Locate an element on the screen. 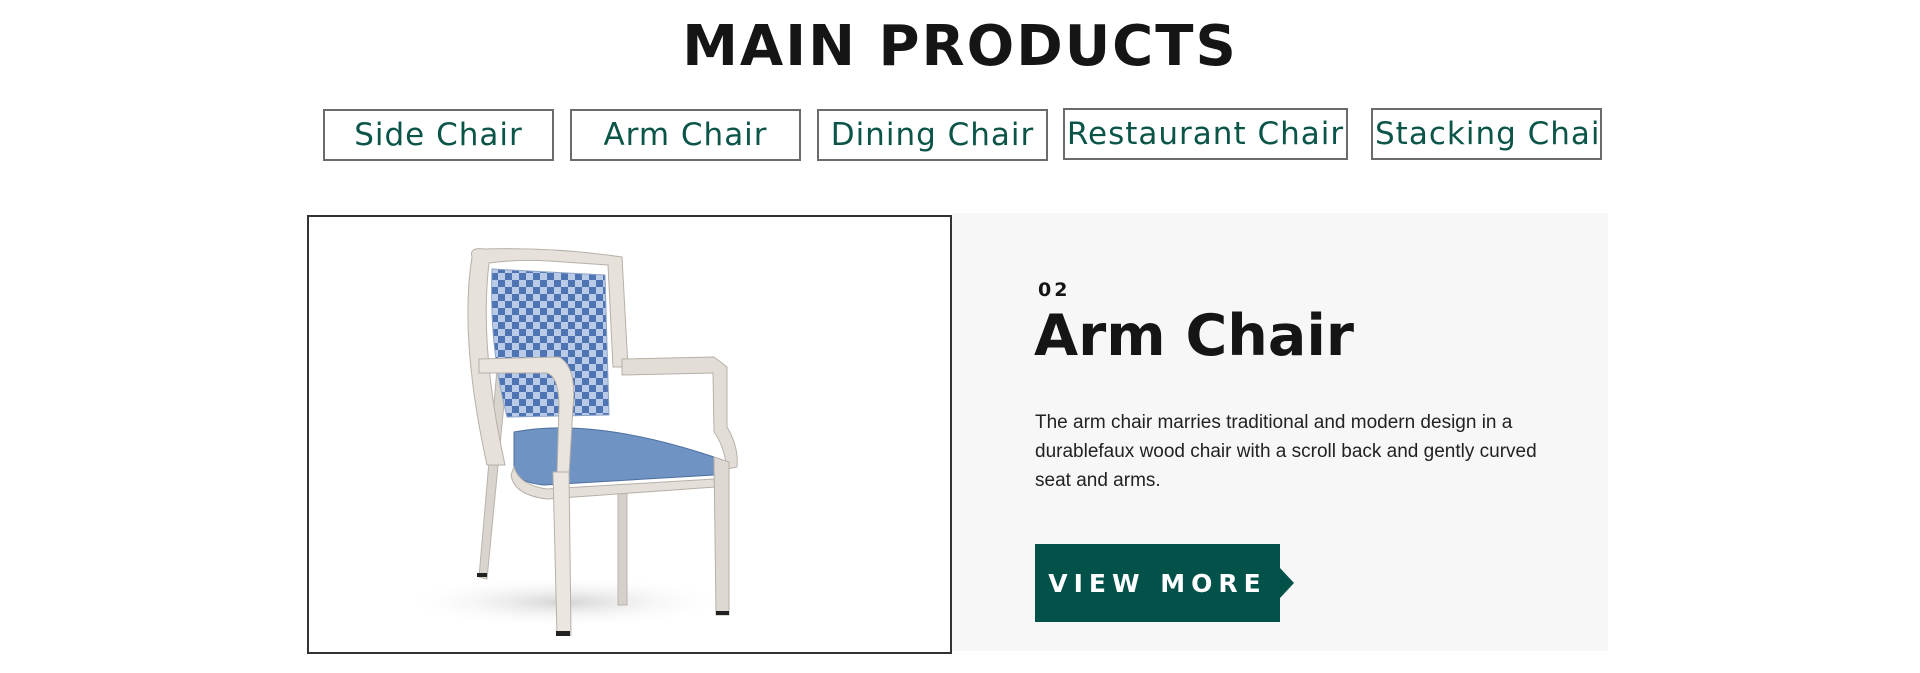 This screenshot has width=1920, height=673. product-title: Arm Chair is located at coordinates (1194, 336).